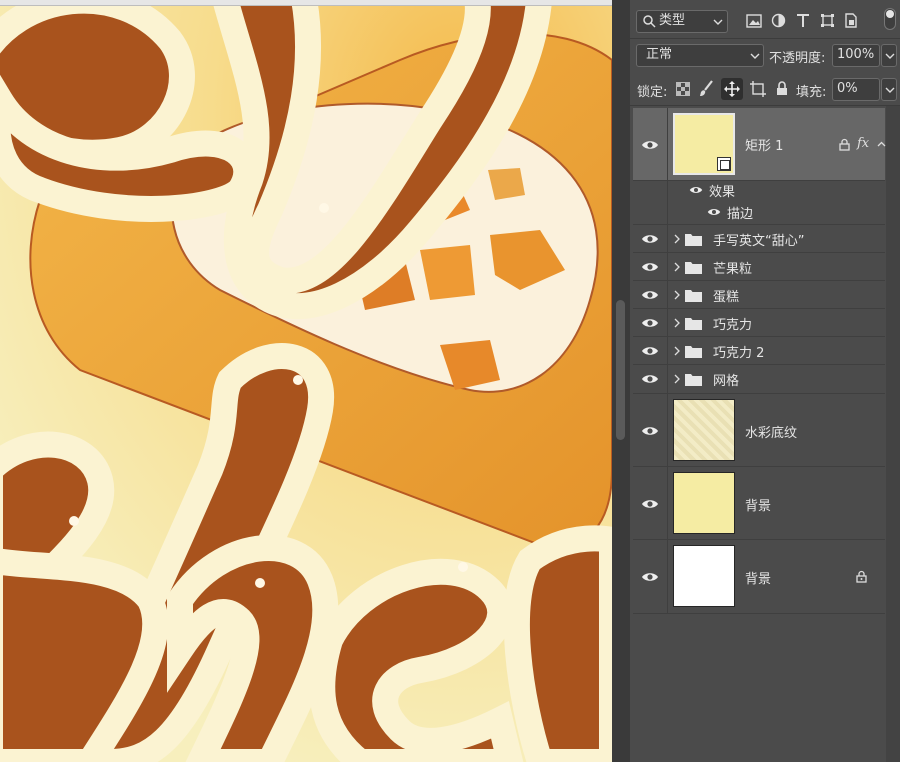 Image resolution: width=900 pixels, height=762 pixels. Describe the element at coordinates (890, 19) in the screenshot. I see `filter-toggle` at that location.